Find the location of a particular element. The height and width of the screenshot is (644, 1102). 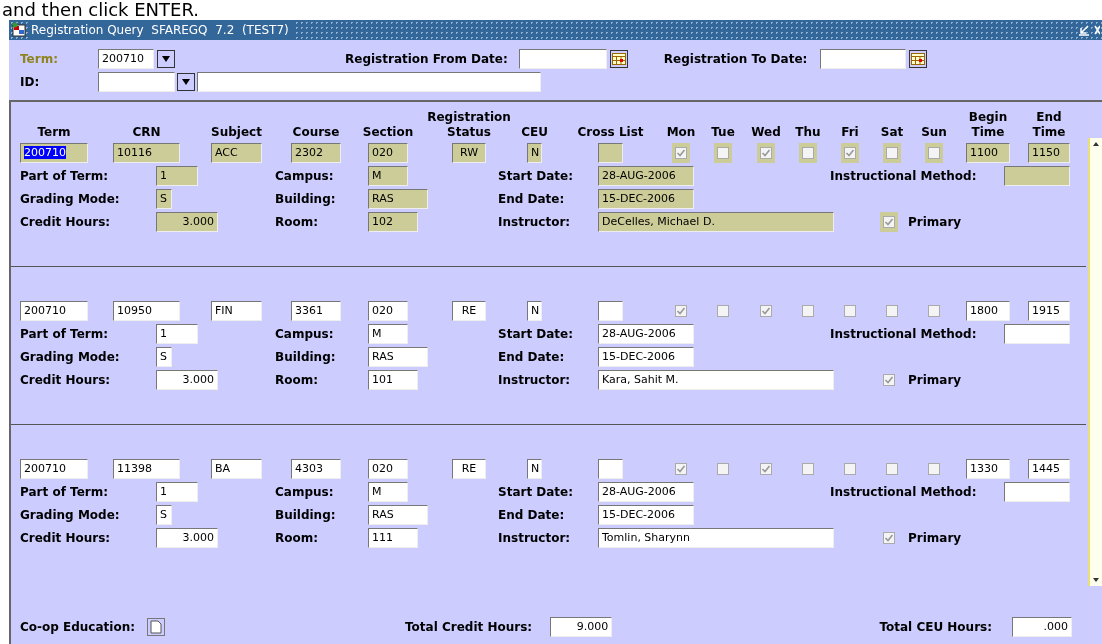

field-label: Start Date: is located at coordinates (536, 176).